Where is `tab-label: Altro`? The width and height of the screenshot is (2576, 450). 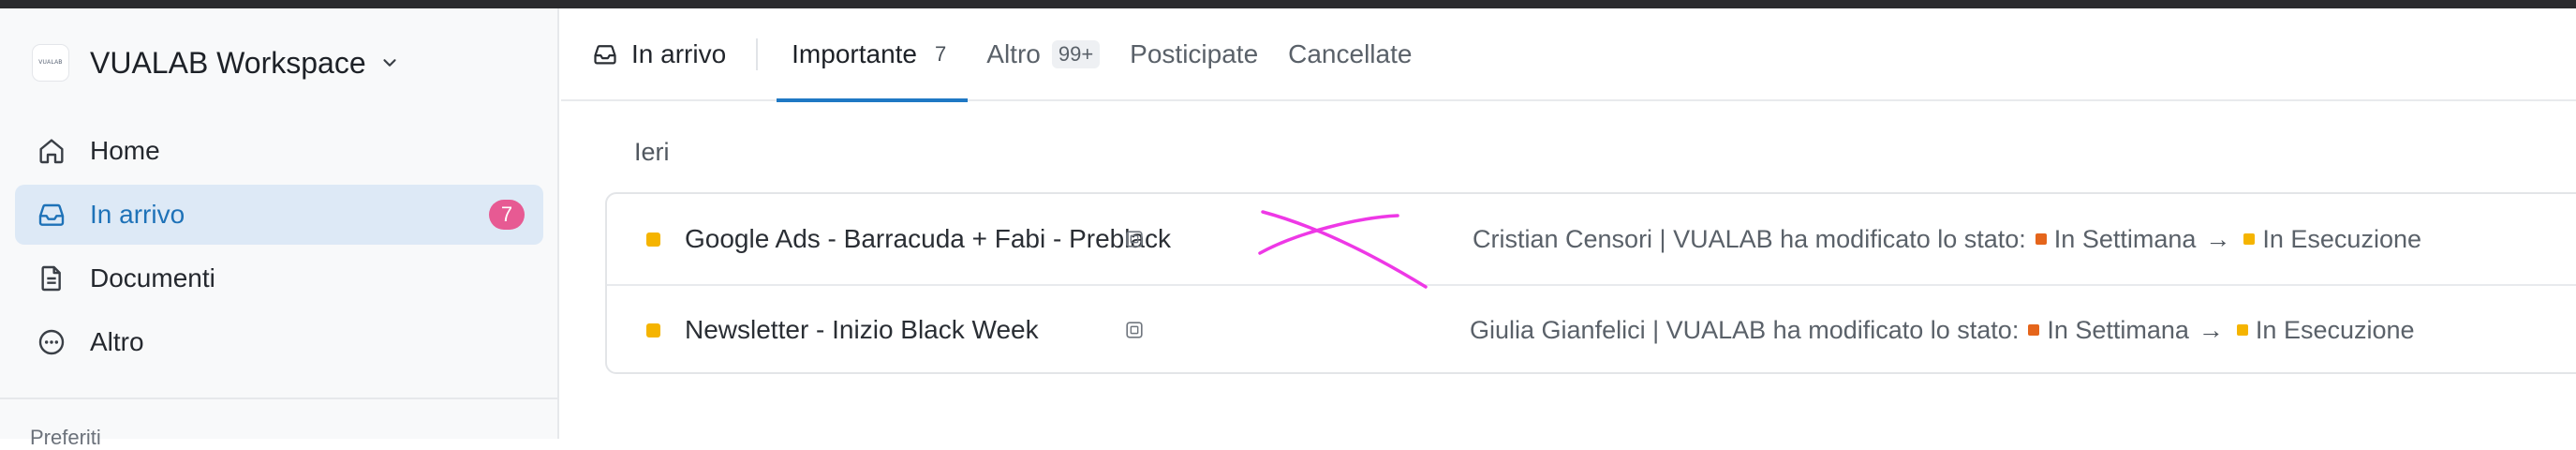 tab-label: Altro is located at coordinates (1014, 53).